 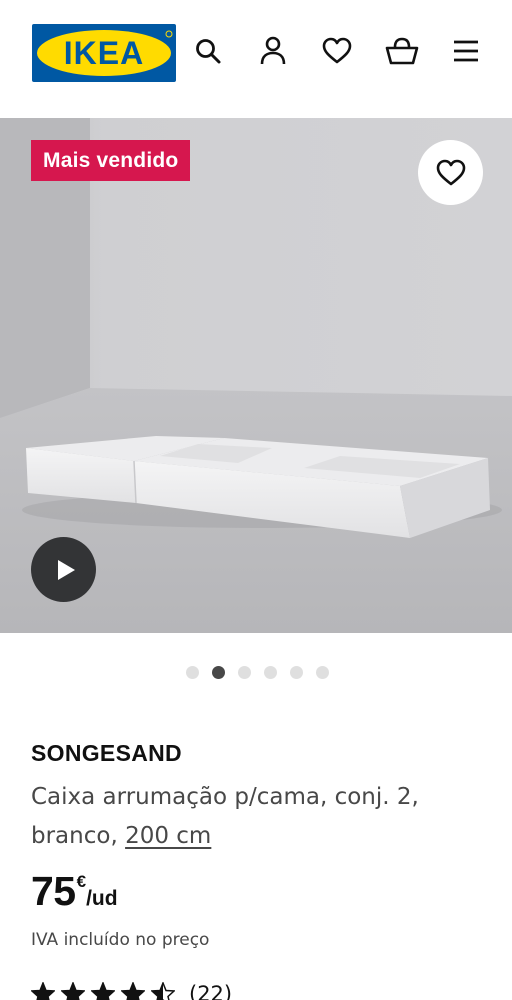 I want to click on basket-icon, so click(x=402, y=51).